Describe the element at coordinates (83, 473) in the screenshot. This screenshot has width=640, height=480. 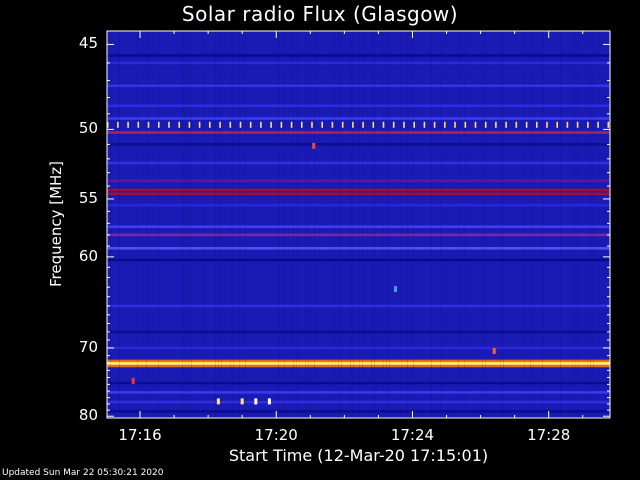
I see `updated-timestamp: Updated Sun Mar 22 05:30:21 2020` at that location.